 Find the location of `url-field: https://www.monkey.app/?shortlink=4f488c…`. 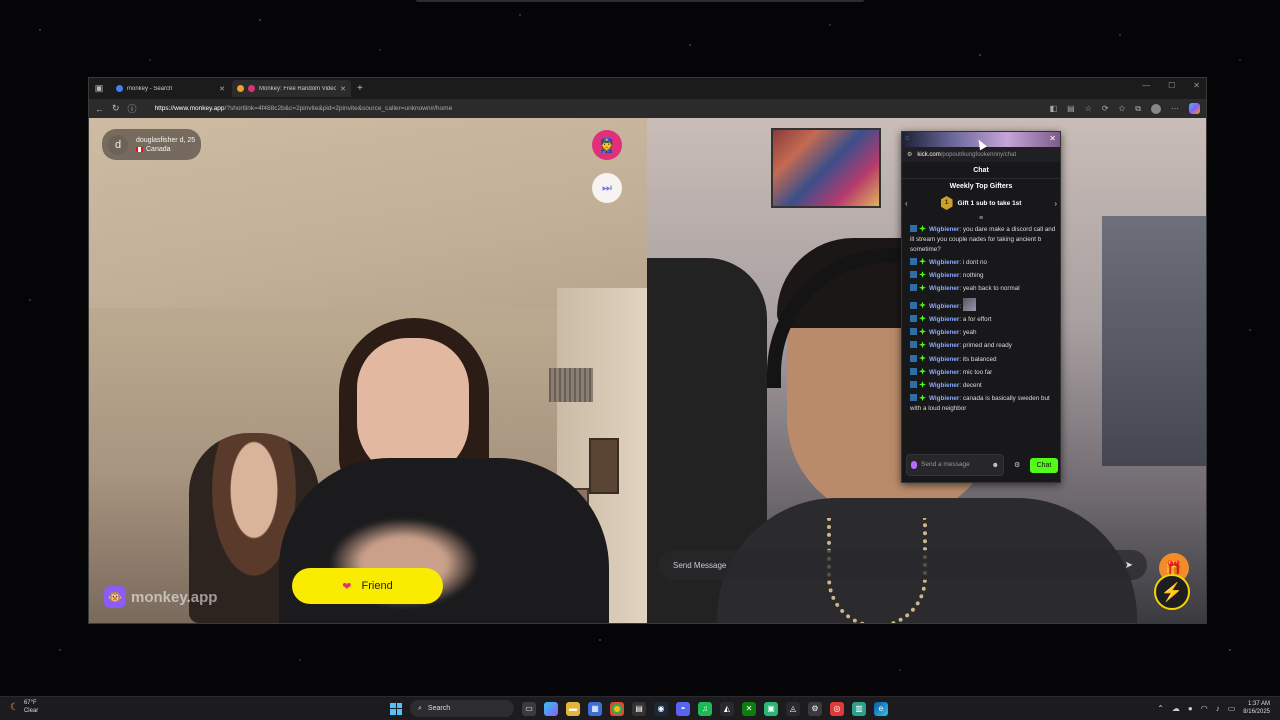

url-field: https://www.monkey.app/?shortlink=4f488c… is located at coordinates (598, 108).